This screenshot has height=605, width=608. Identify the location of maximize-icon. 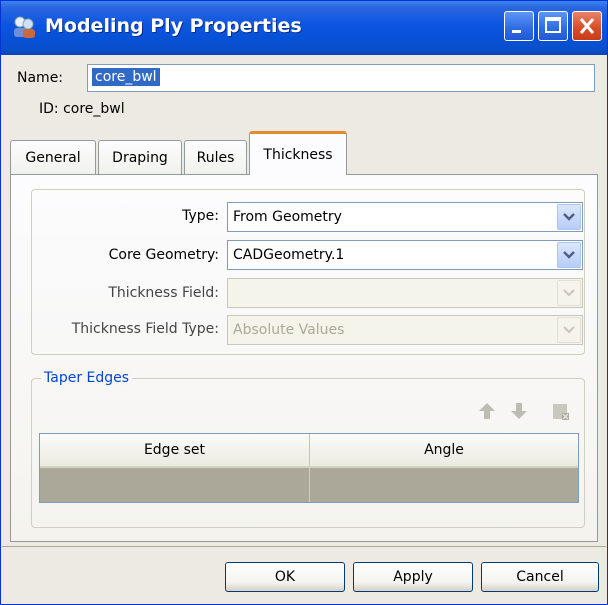
(553, 25).